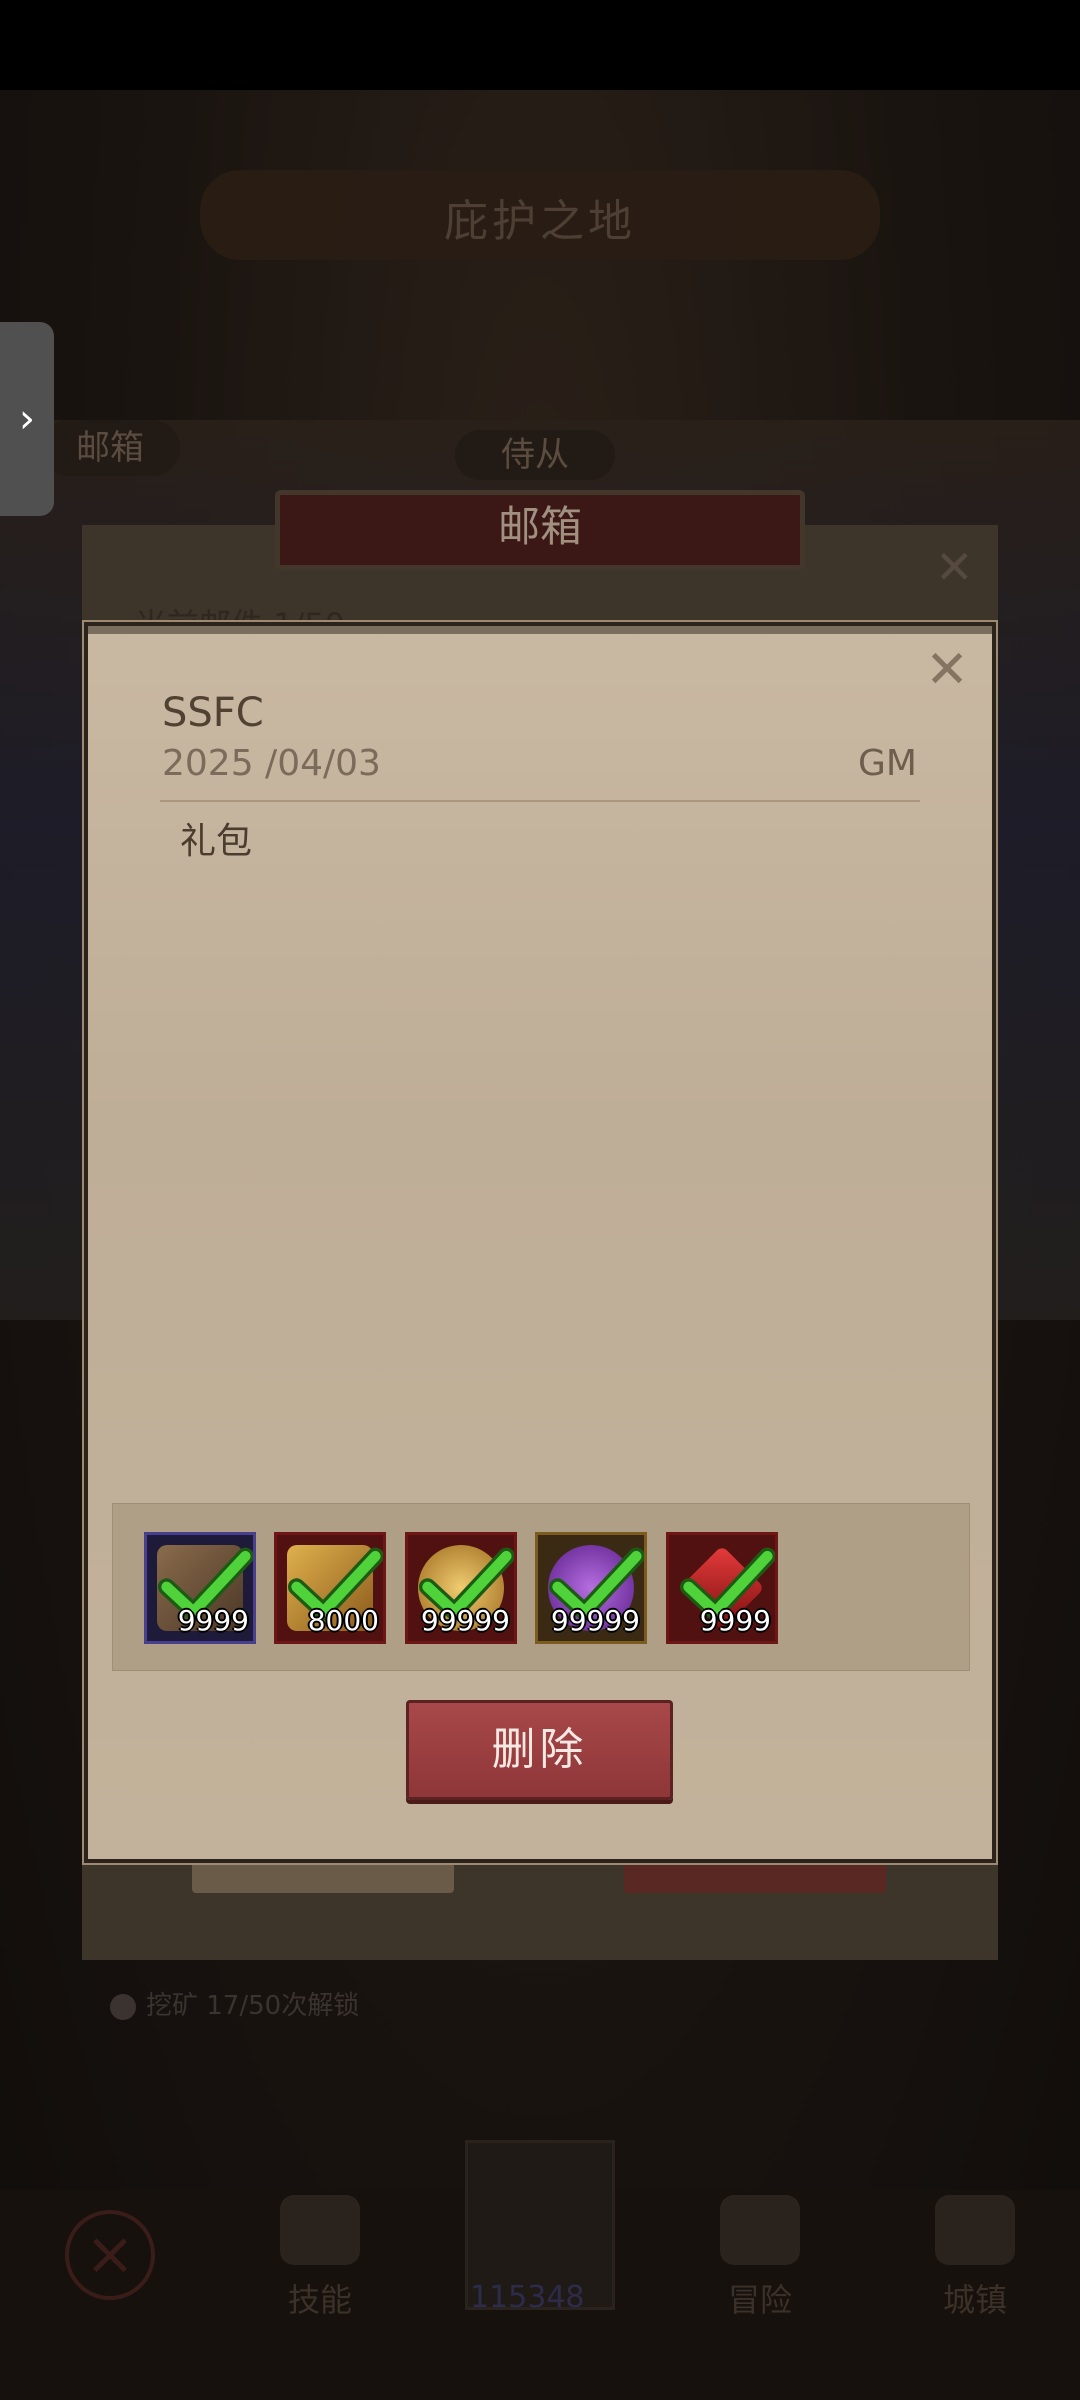  I want to click on nav-close-icon: ×, so click(110, 2255).